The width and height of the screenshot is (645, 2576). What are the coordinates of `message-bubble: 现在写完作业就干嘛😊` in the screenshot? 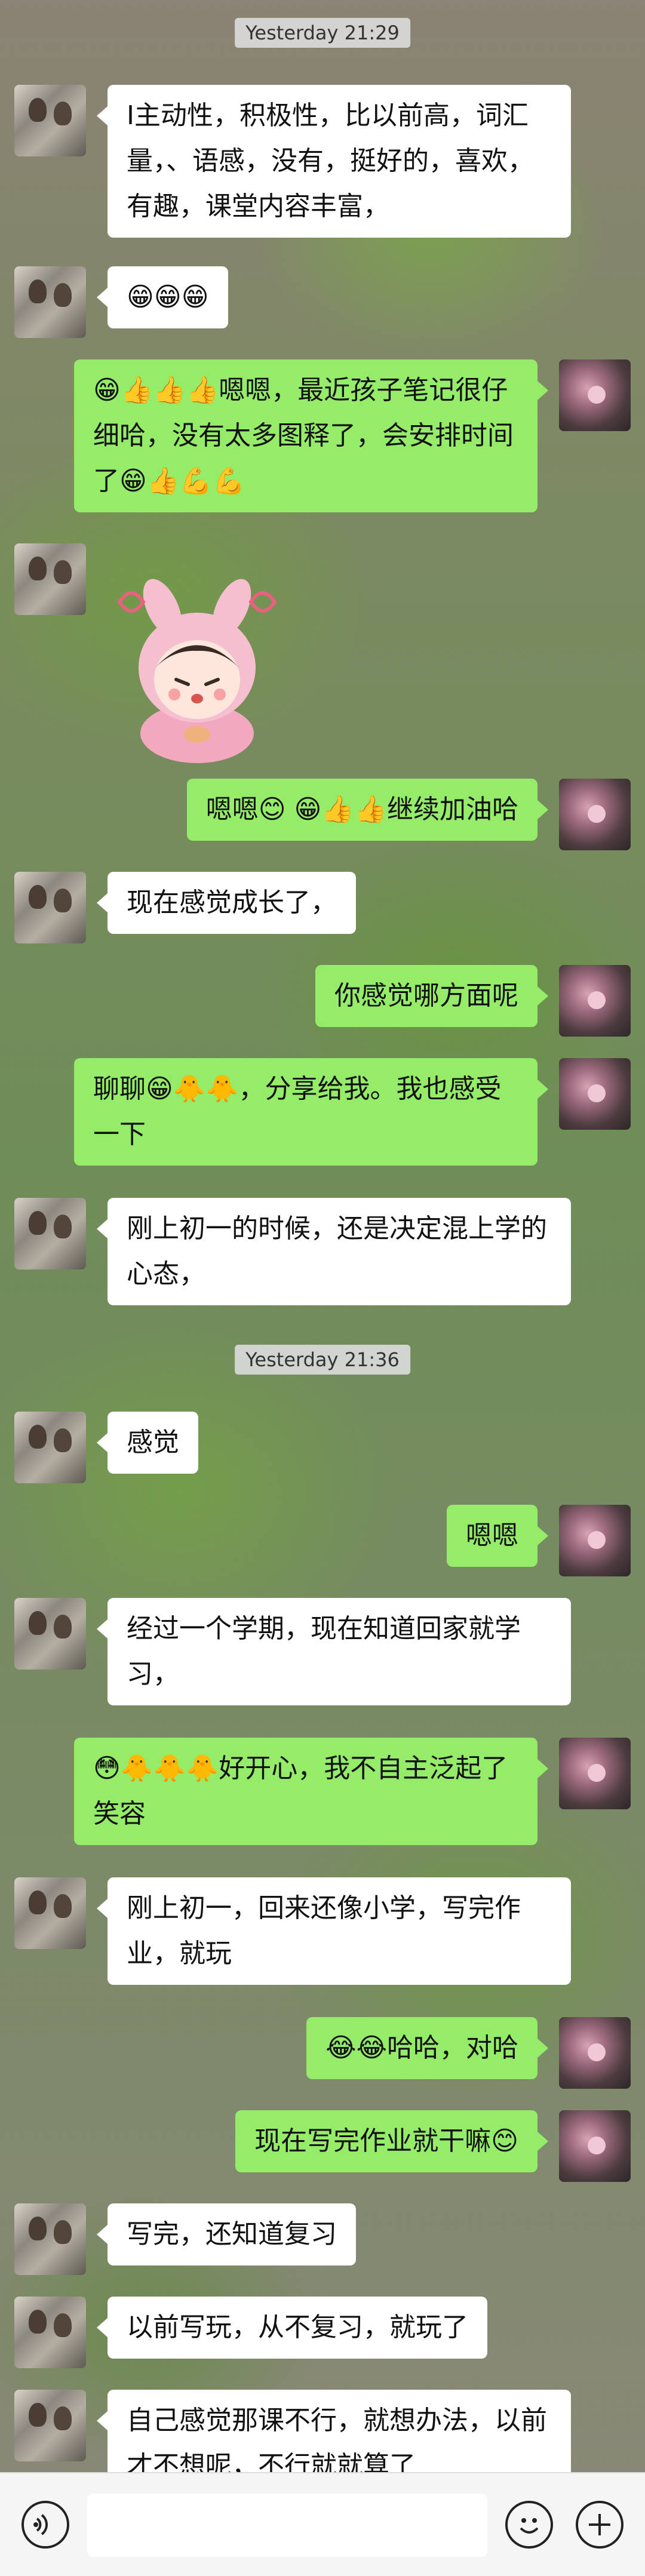 It's located at (391, 2141).